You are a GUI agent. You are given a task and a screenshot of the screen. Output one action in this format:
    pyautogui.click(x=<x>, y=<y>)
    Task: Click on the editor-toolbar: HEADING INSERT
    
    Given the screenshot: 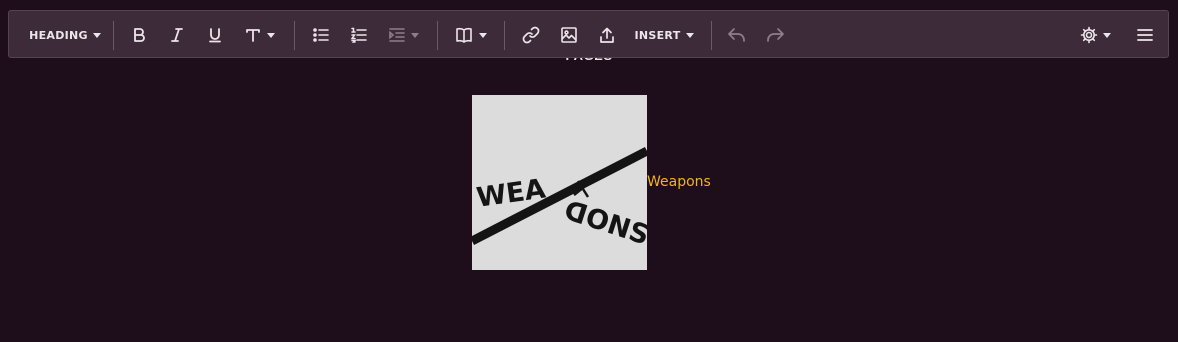 What is the action you would take?
    pyautogui.click(x=588, y=34)
    